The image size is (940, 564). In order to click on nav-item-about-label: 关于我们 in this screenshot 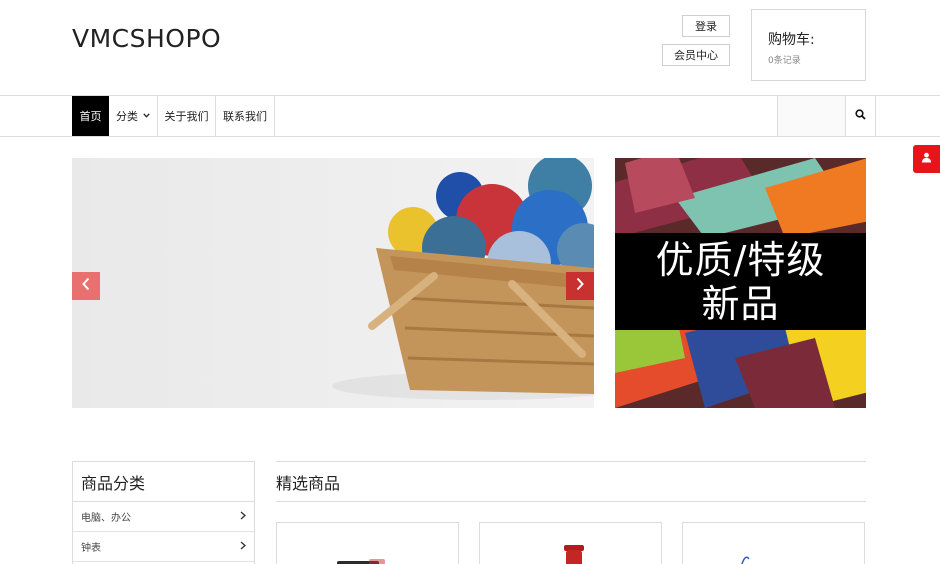, I will do `click(186, 116)`.